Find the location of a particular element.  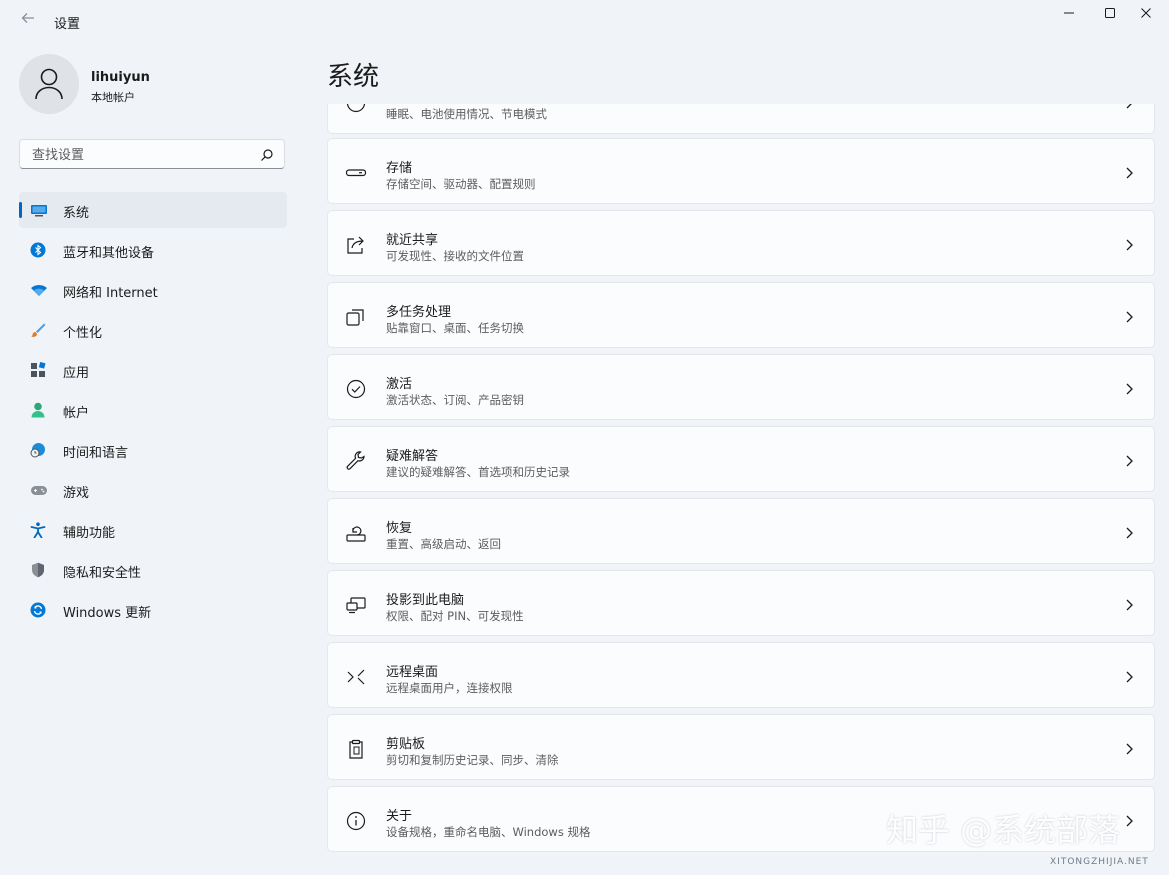

brush-icon is located at coordinates (38, 330).